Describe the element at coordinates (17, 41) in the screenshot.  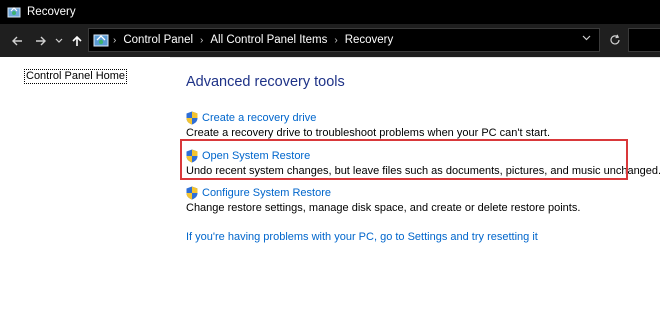
I see `arrow-left-icon` at that location.